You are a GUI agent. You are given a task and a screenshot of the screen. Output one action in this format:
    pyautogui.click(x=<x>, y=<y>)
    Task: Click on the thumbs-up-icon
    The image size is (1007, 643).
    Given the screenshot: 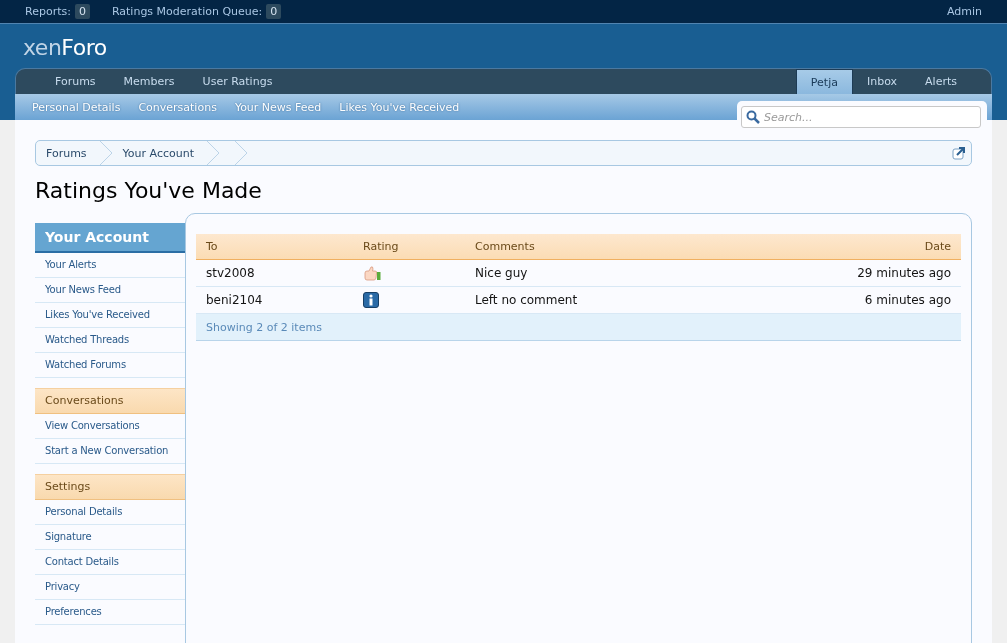 What is the action you would take?
    pyautogui.click(x=372, y=273)
    